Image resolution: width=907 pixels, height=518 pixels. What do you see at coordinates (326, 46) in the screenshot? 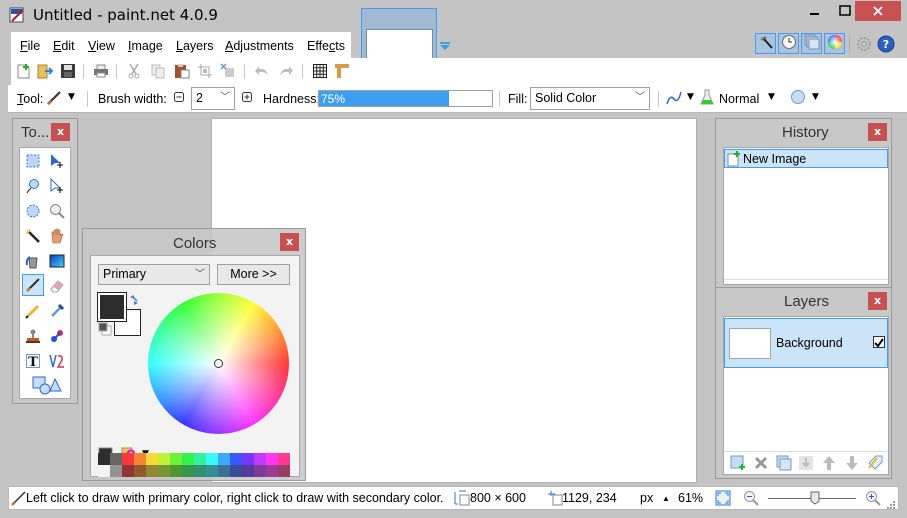
I see `menu-effects: Effects` at bounding box center [326, 46].